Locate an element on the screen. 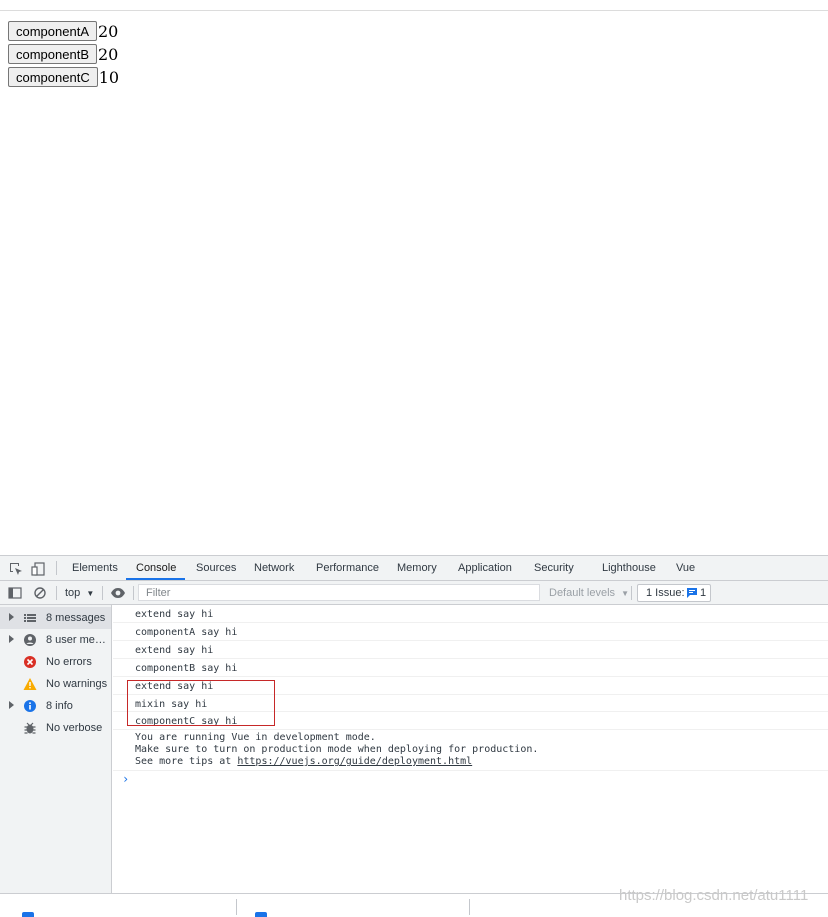  tab-performance: Performance is located at coordinates (347, 568).